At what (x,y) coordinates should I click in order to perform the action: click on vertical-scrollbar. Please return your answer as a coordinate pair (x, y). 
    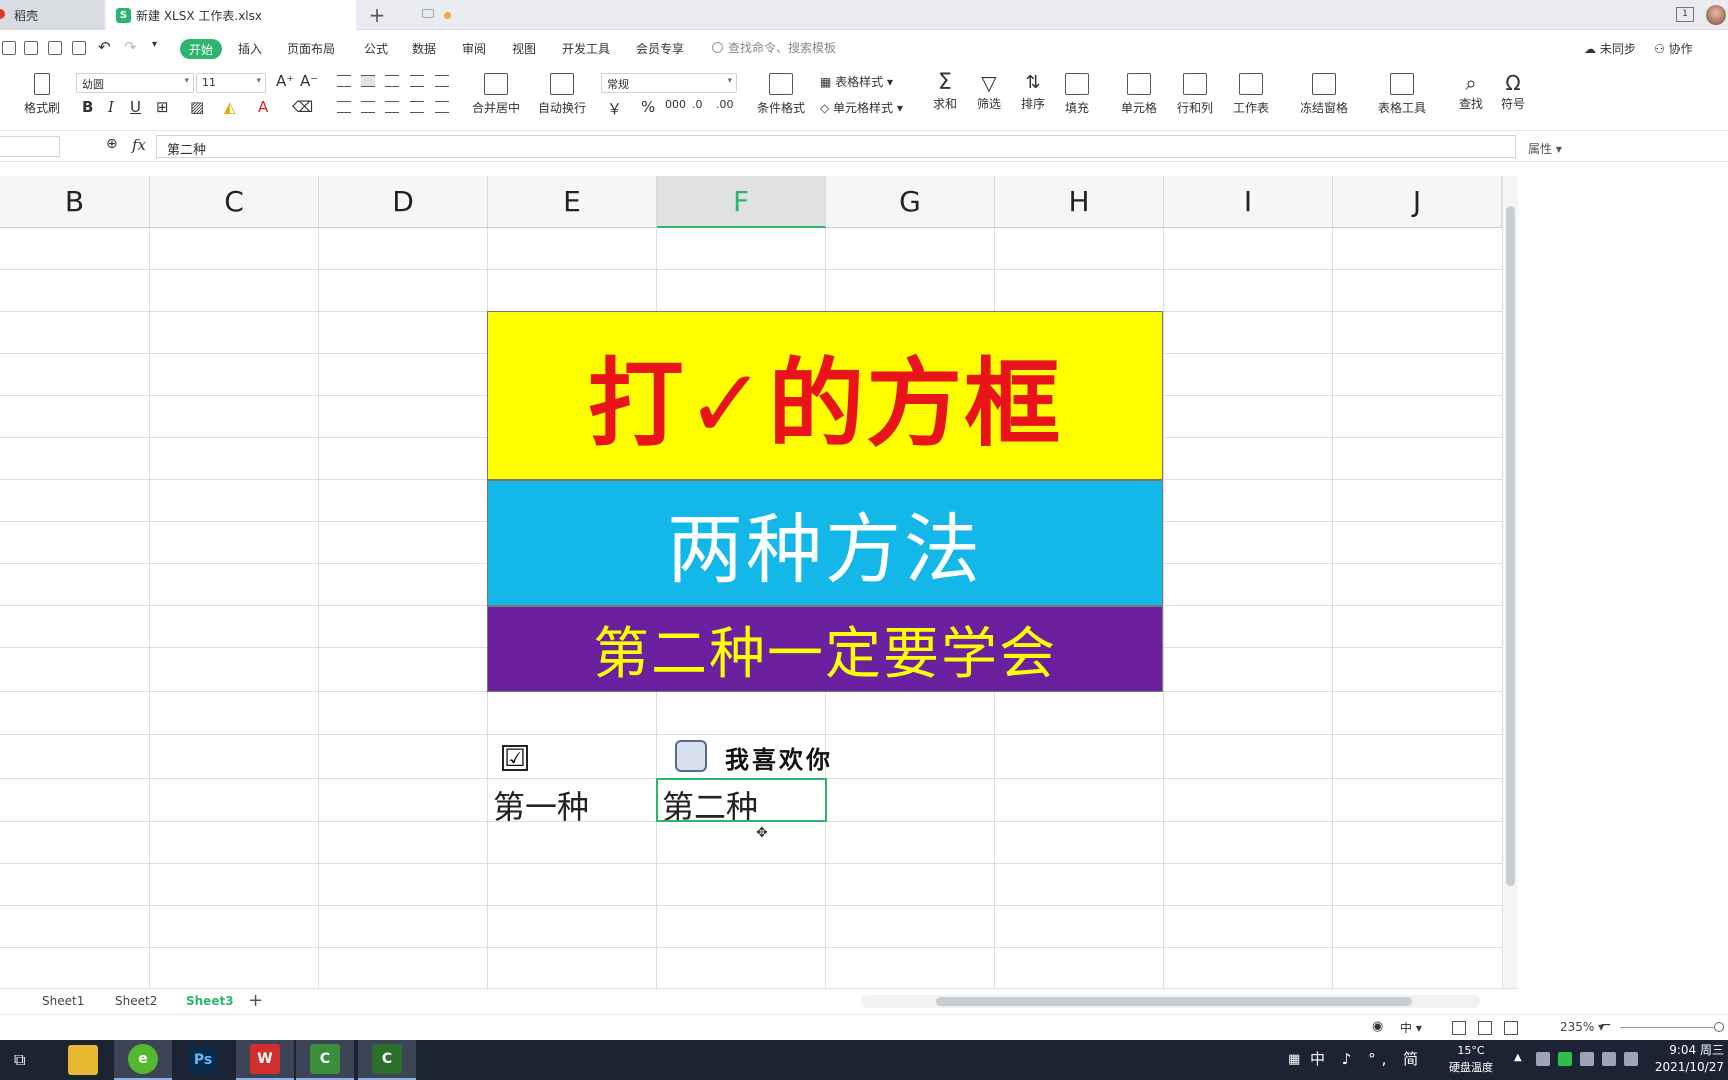
    Looking at the image, I should click on (1510, 582).